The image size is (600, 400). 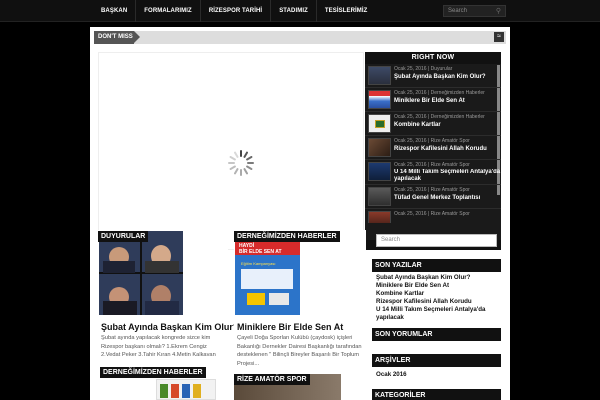 What do you see at coordinates (498, 12) in the screenshot?
I see `search-icon: ⚲` at bounding box center [498, 12].